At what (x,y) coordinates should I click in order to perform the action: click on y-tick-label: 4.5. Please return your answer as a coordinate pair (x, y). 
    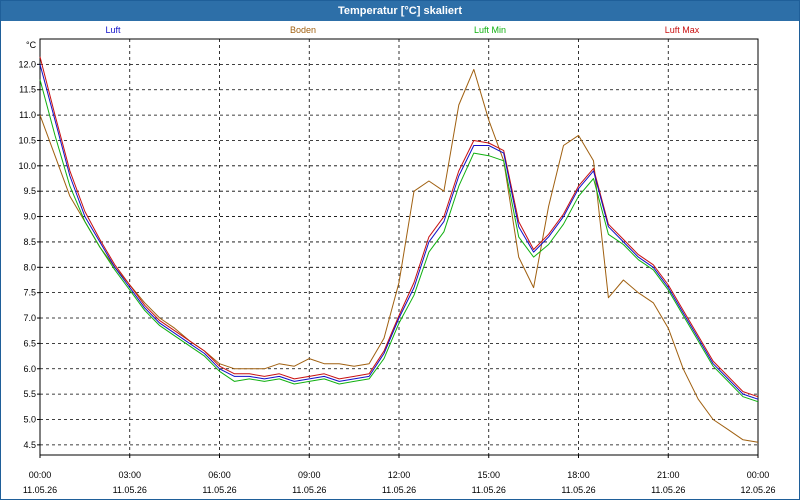
    Looking at the image, I should click on (29, 445).